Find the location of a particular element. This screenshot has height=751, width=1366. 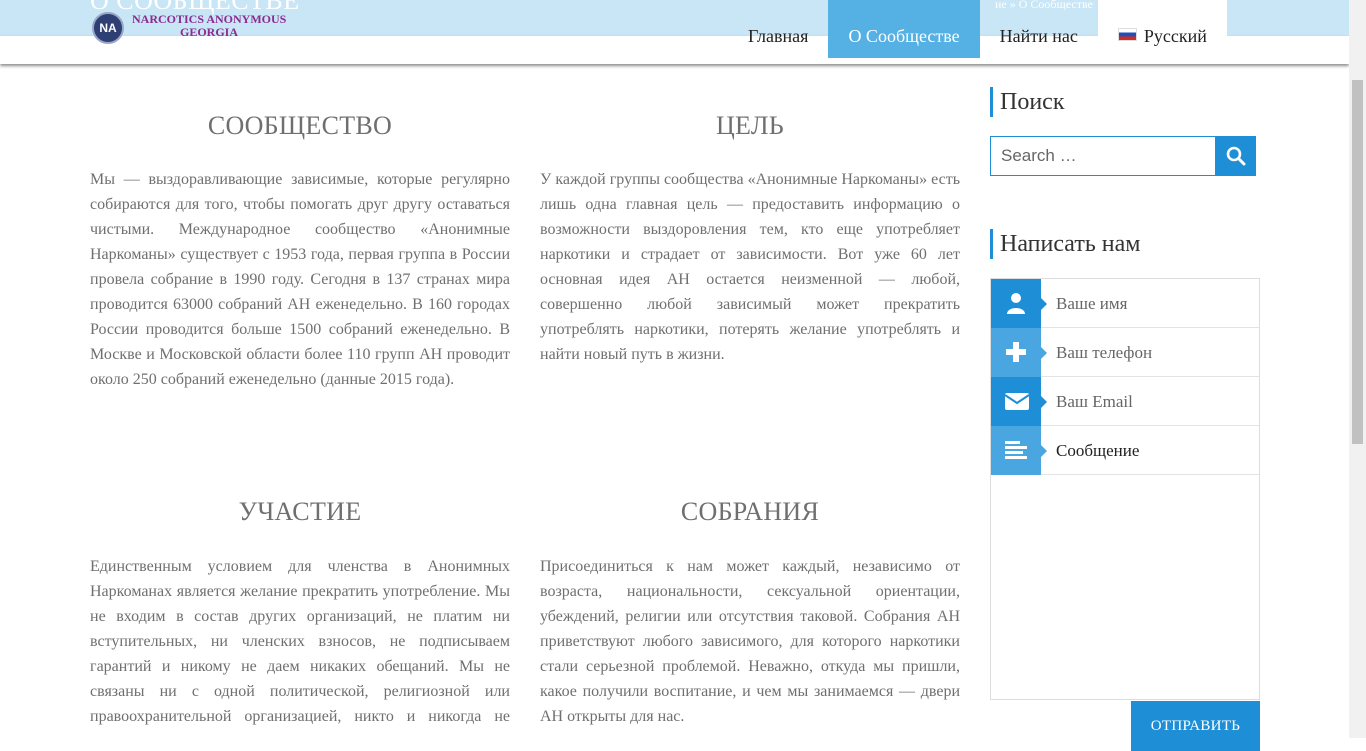

language-switcher: Русский is located at coordinates (1162, 29).